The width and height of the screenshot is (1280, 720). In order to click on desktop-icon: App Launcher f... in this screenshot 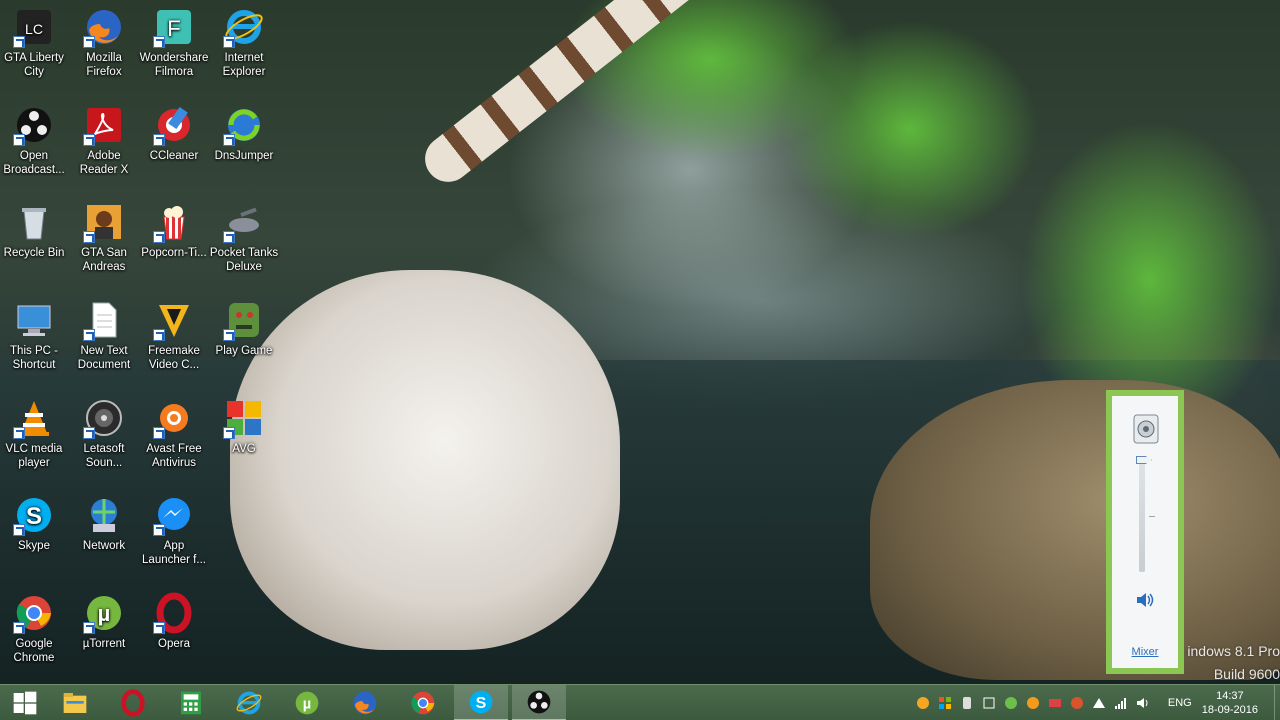, I will do `click(174, 530)`.